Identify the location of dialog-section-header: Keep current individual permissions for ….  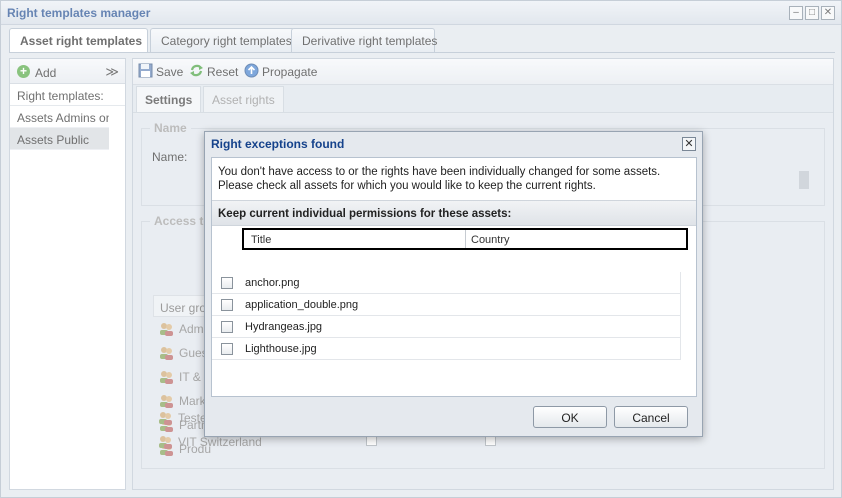
(454, 213).